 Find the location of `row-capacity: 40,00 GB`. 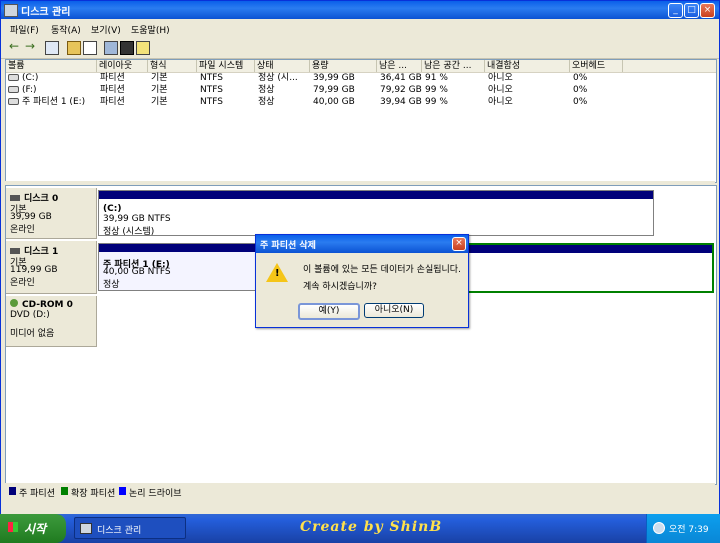

row-capacity: 40,00 GB is located at coordinates (334, 102).